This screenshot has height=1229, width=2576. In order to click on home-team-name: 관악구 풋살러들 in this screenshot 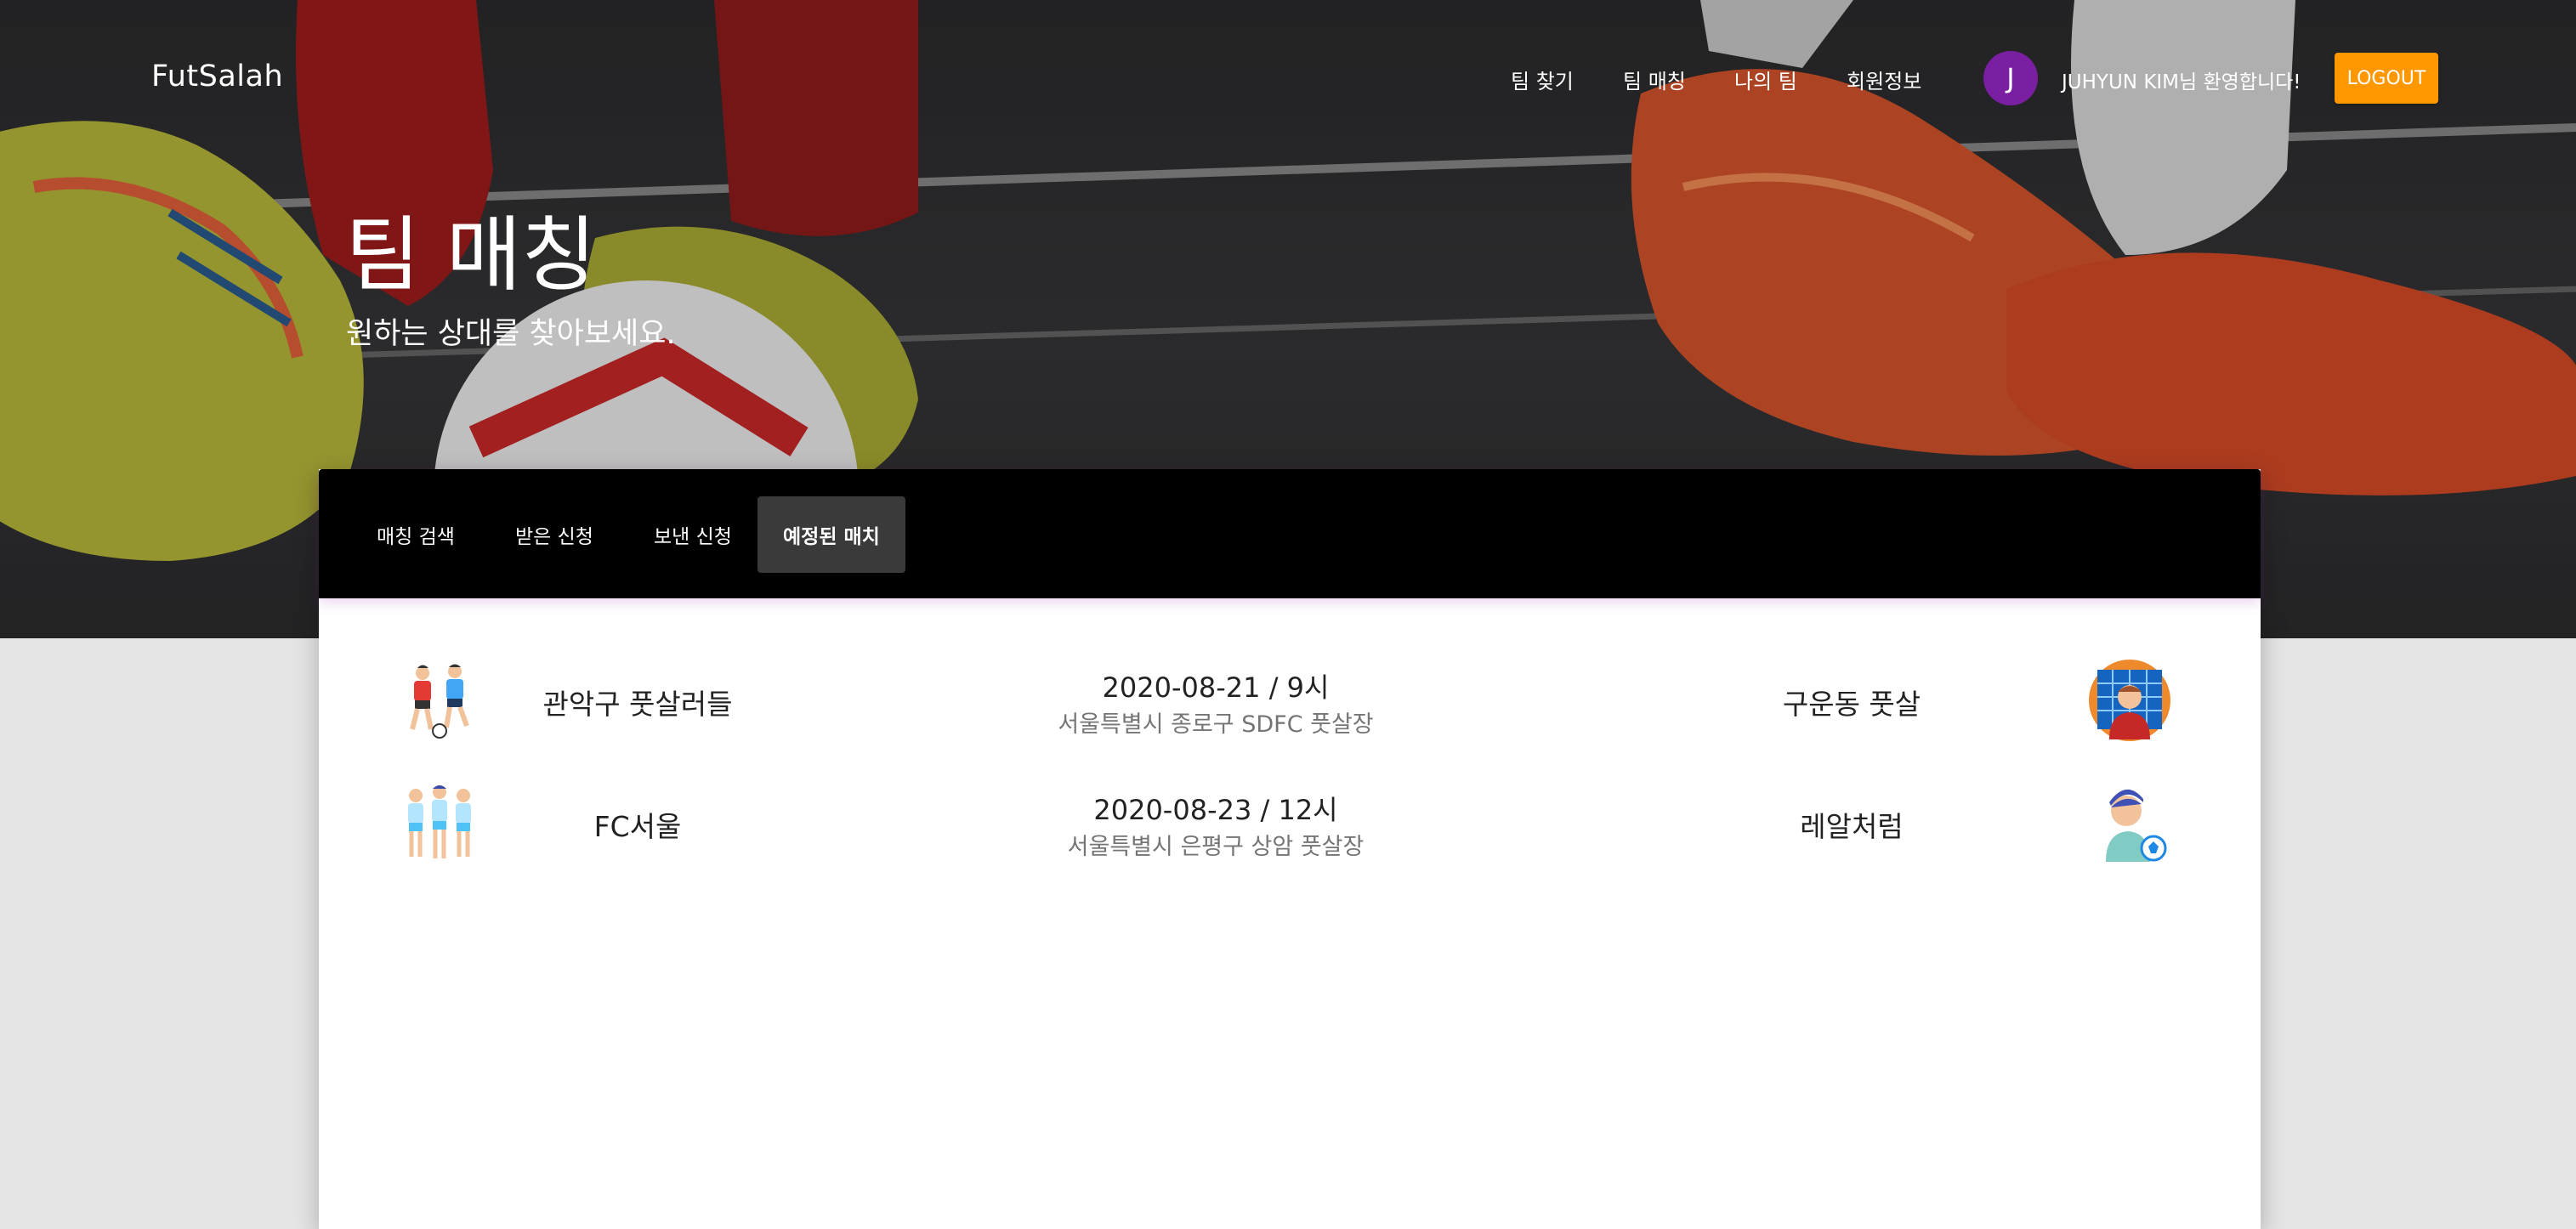, I will do `click(637, 705)`.